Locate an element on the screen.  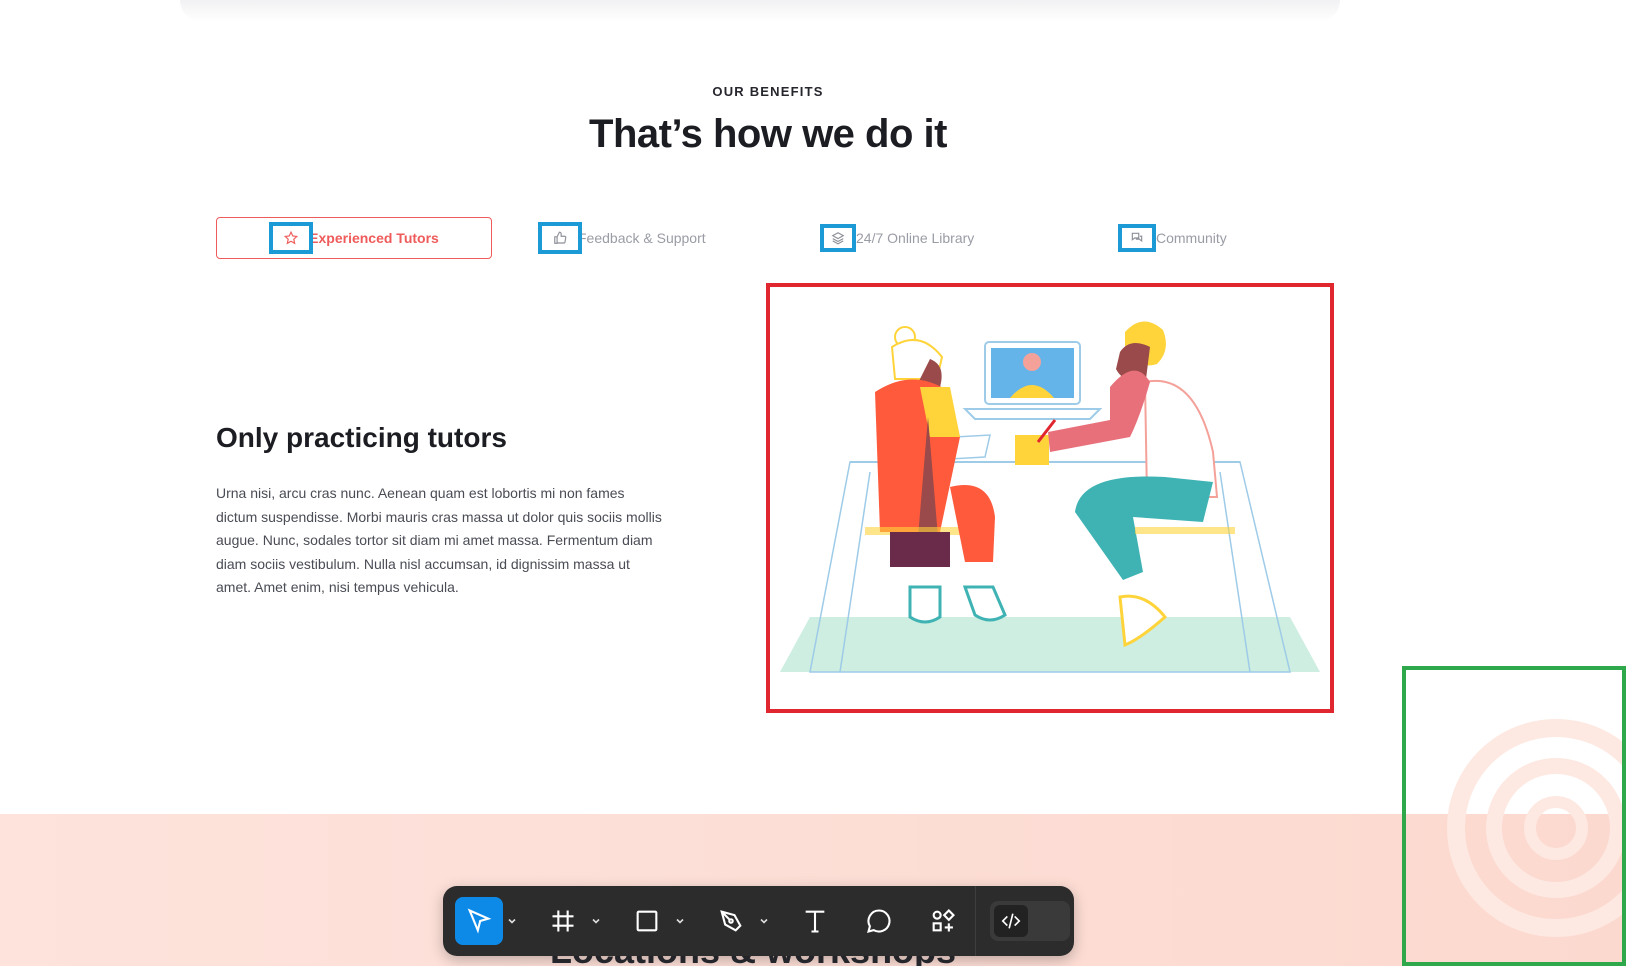
frame-hash-icon is located at coordinates (563, 921).